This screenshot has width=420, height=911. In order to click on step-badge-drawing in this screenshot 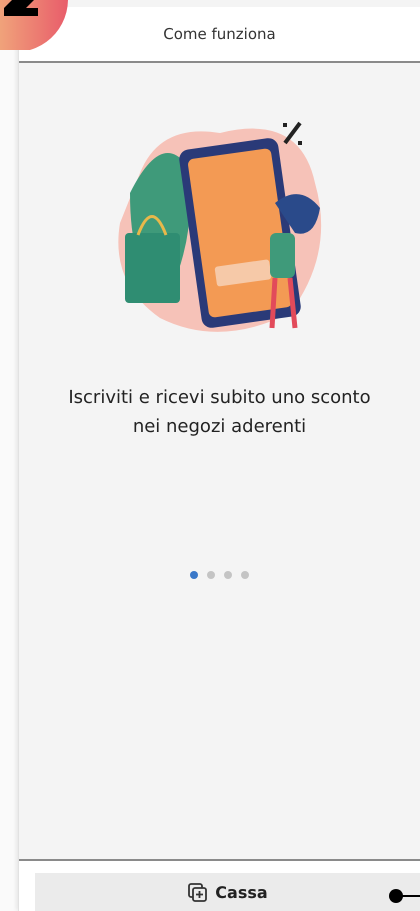, I will do `click(34, 25)`.